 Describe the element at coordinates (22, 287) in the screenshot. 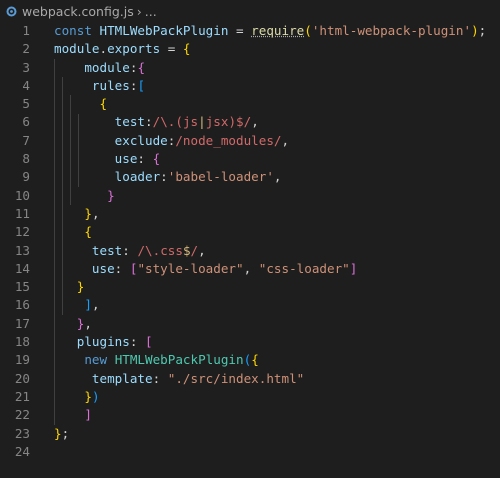

I see `line-number: 15` at that location.